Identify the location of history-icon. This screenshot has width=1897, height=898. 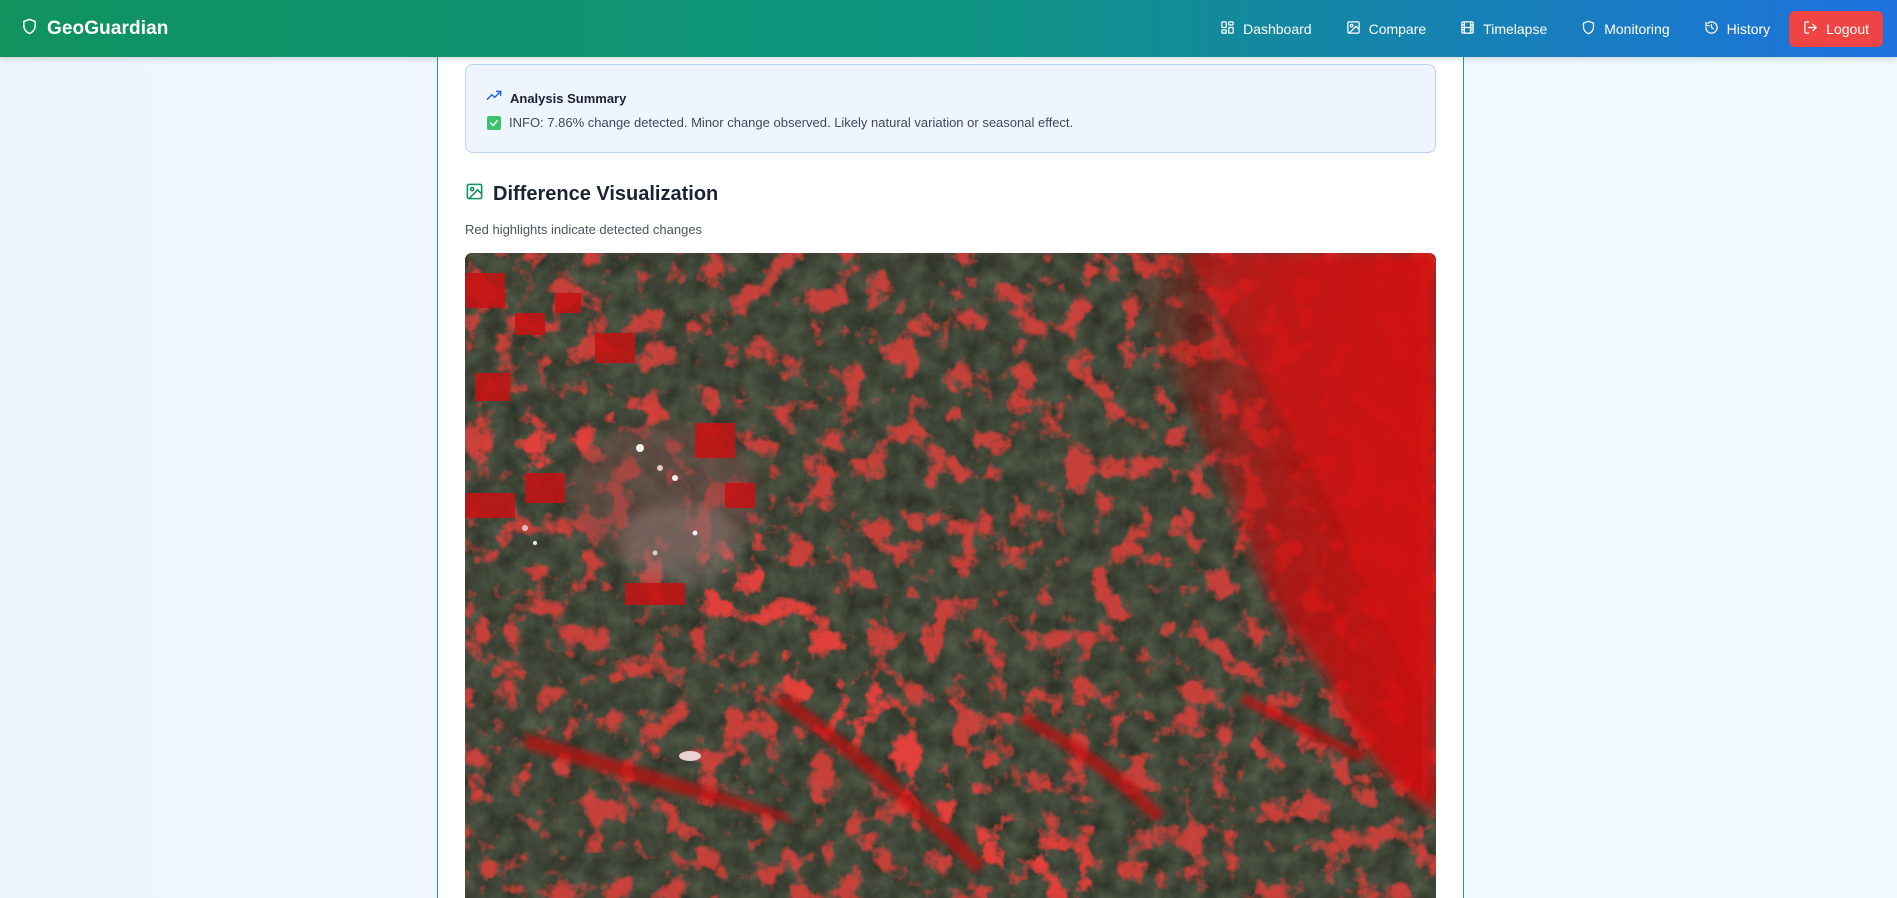
(1711, 29).